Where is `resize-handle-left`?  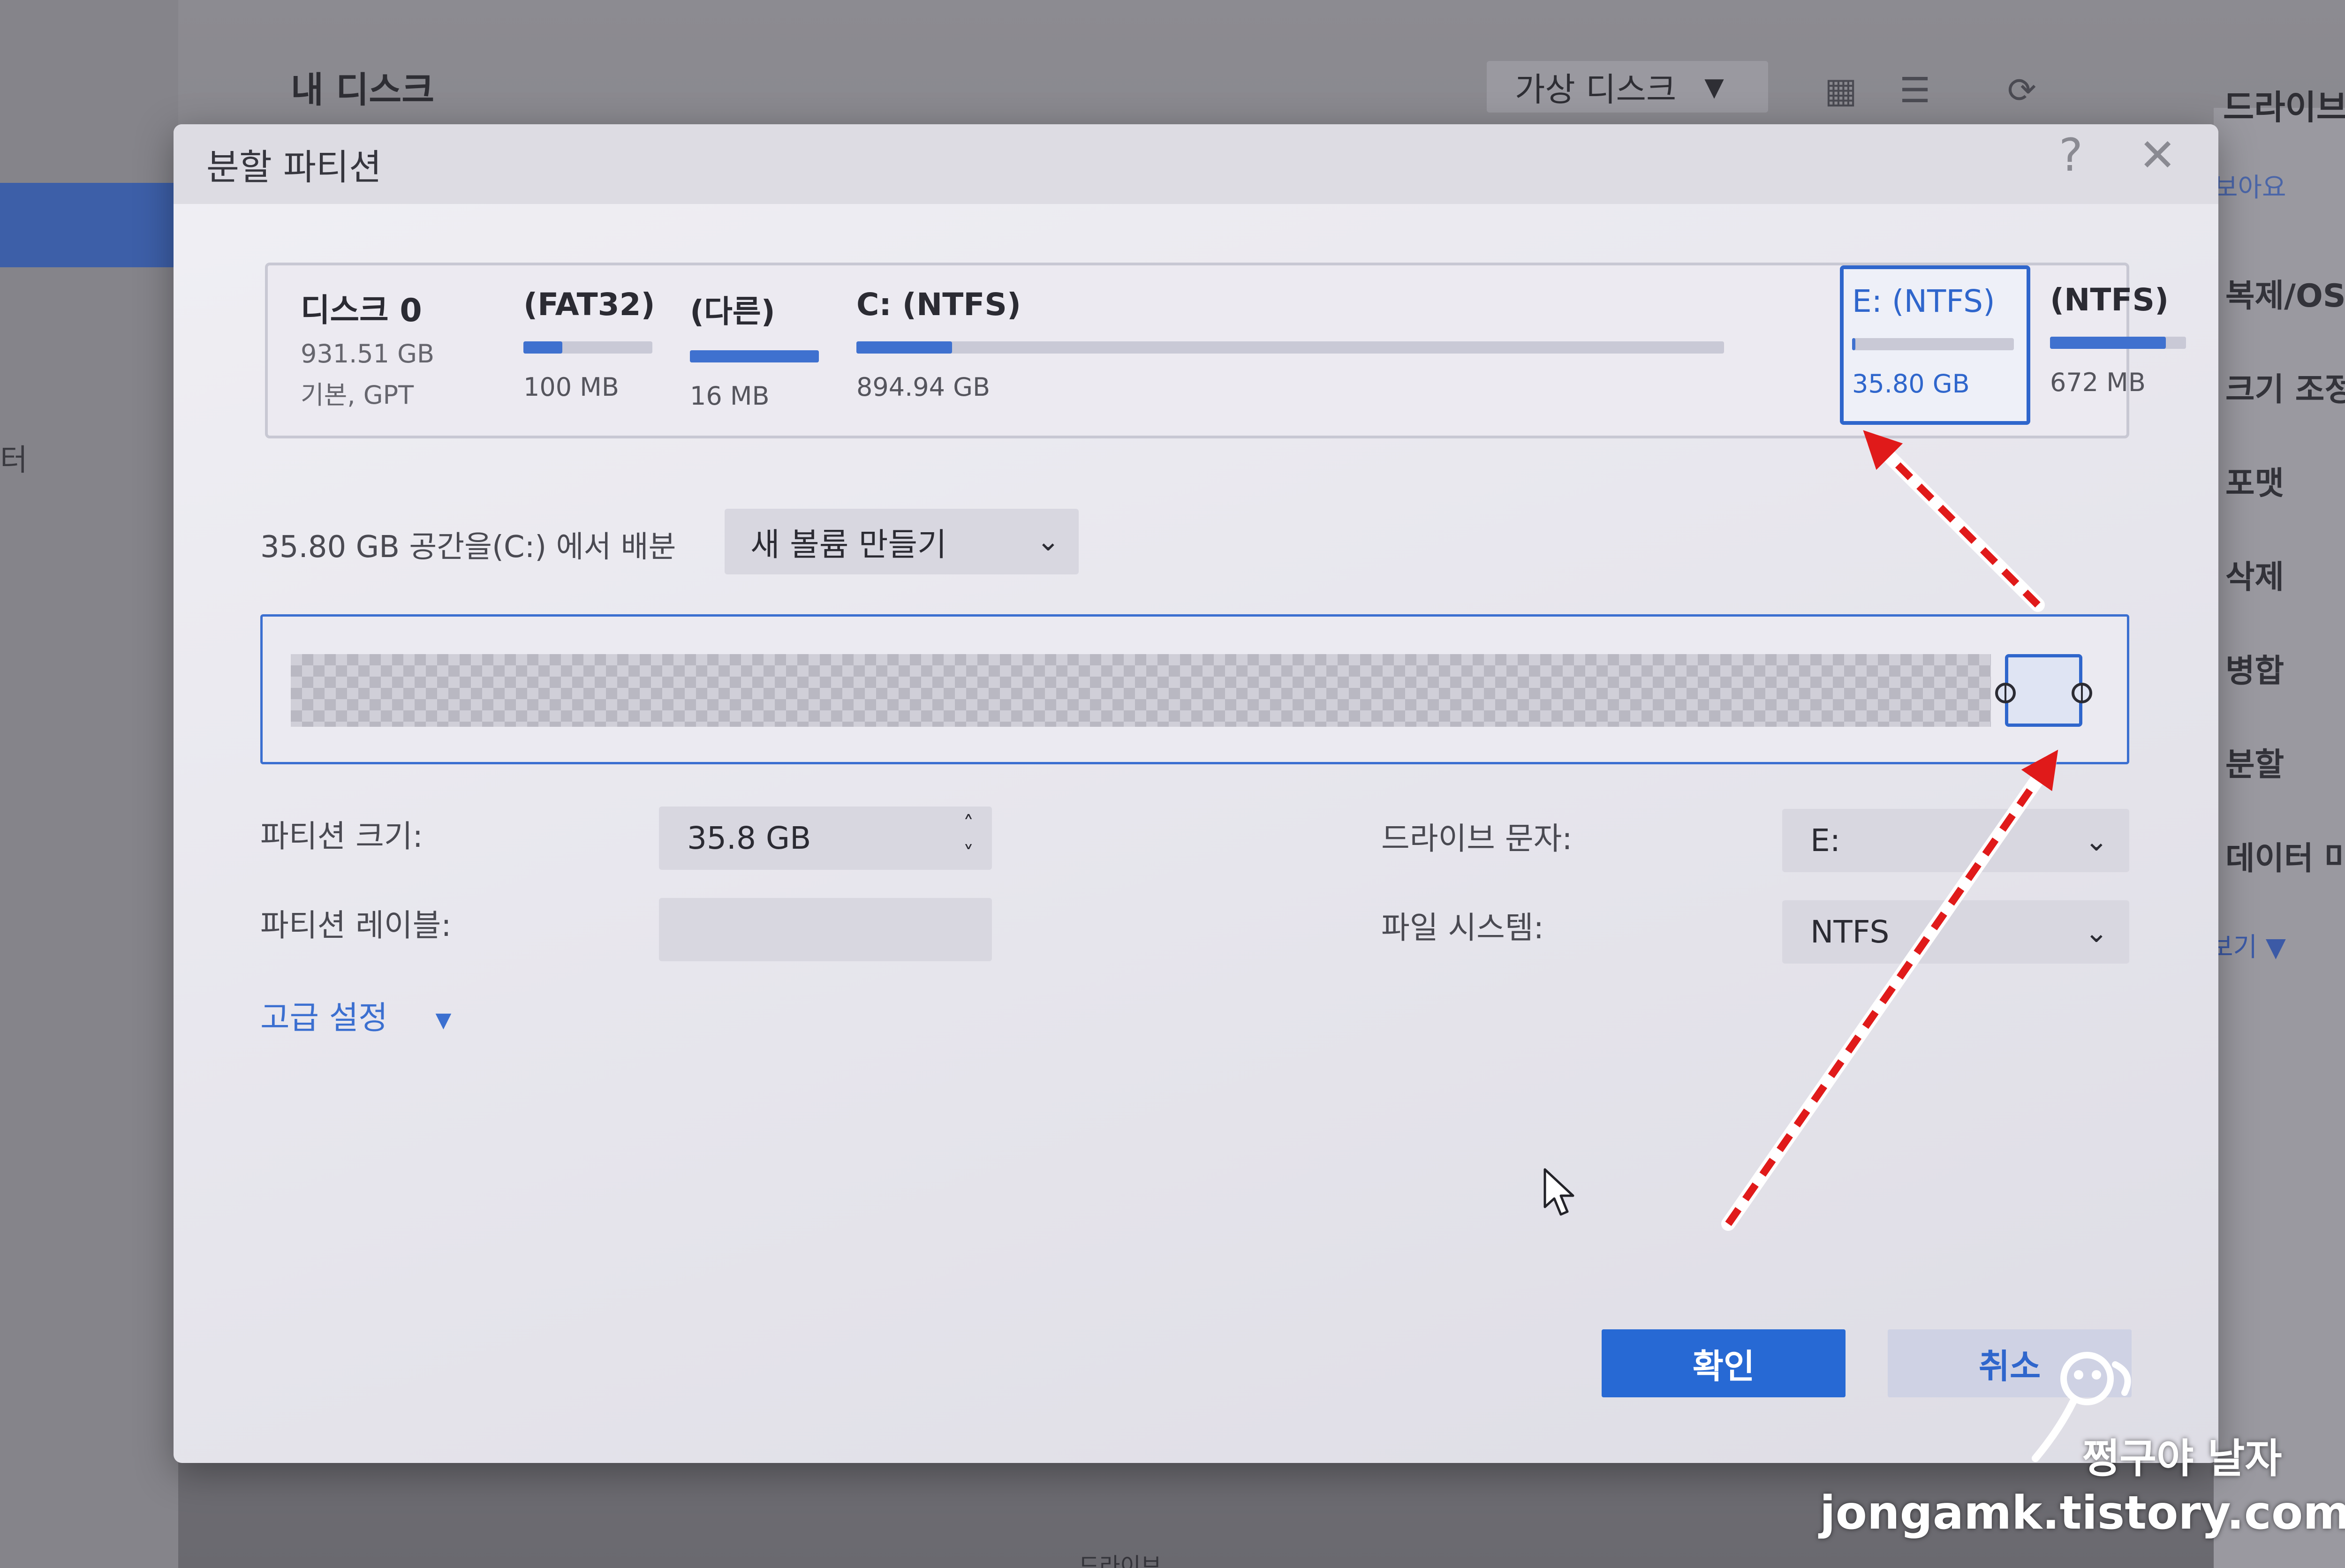 resize-handle-left is located at coordinates (2005, 693).